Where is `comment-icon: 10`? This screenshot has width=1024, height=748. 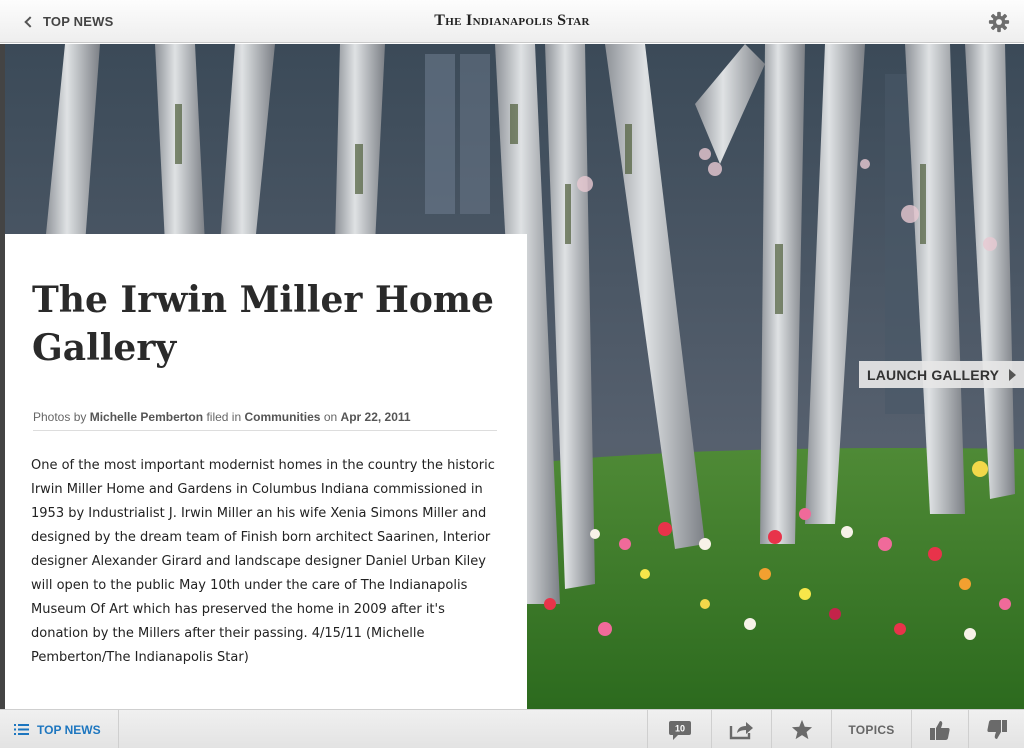 comment-icon: 10 is located at coordinates (679, 730).